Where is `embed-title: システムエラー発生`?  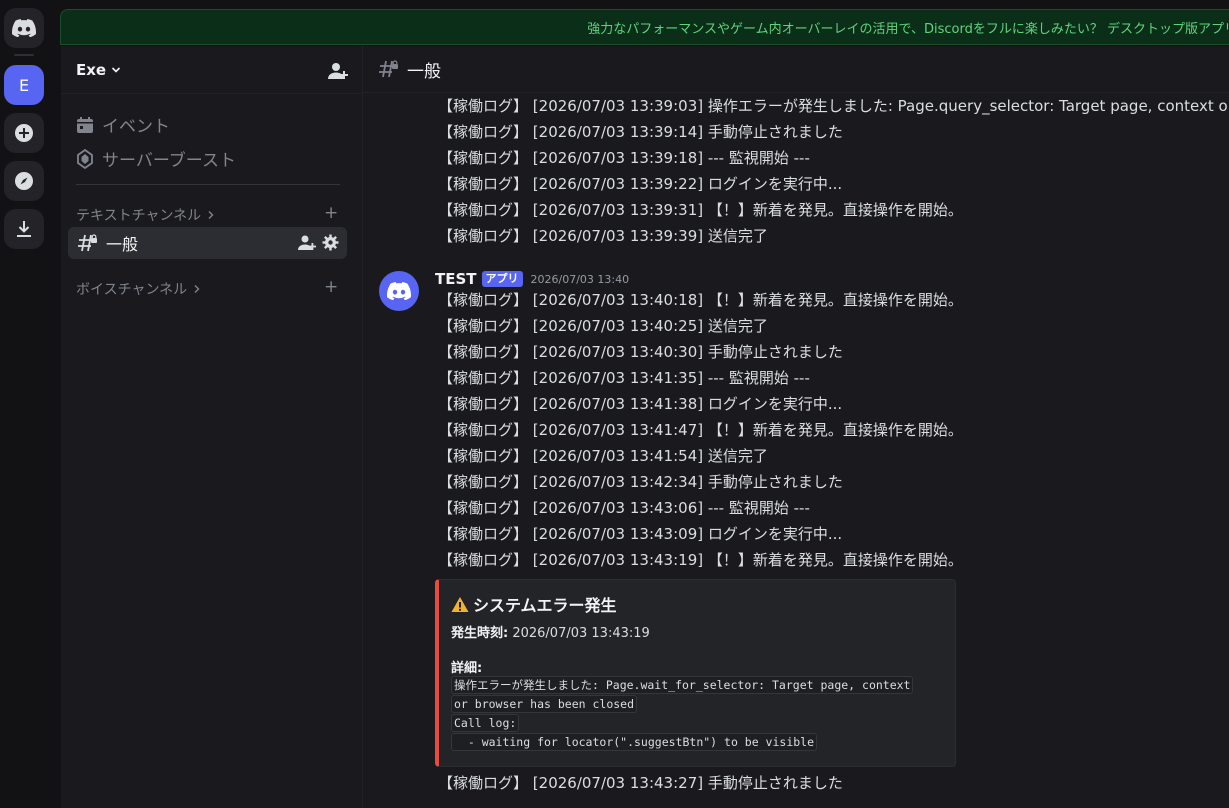 embed-title: システムエラー発生 is located at coordinates (534, 604).